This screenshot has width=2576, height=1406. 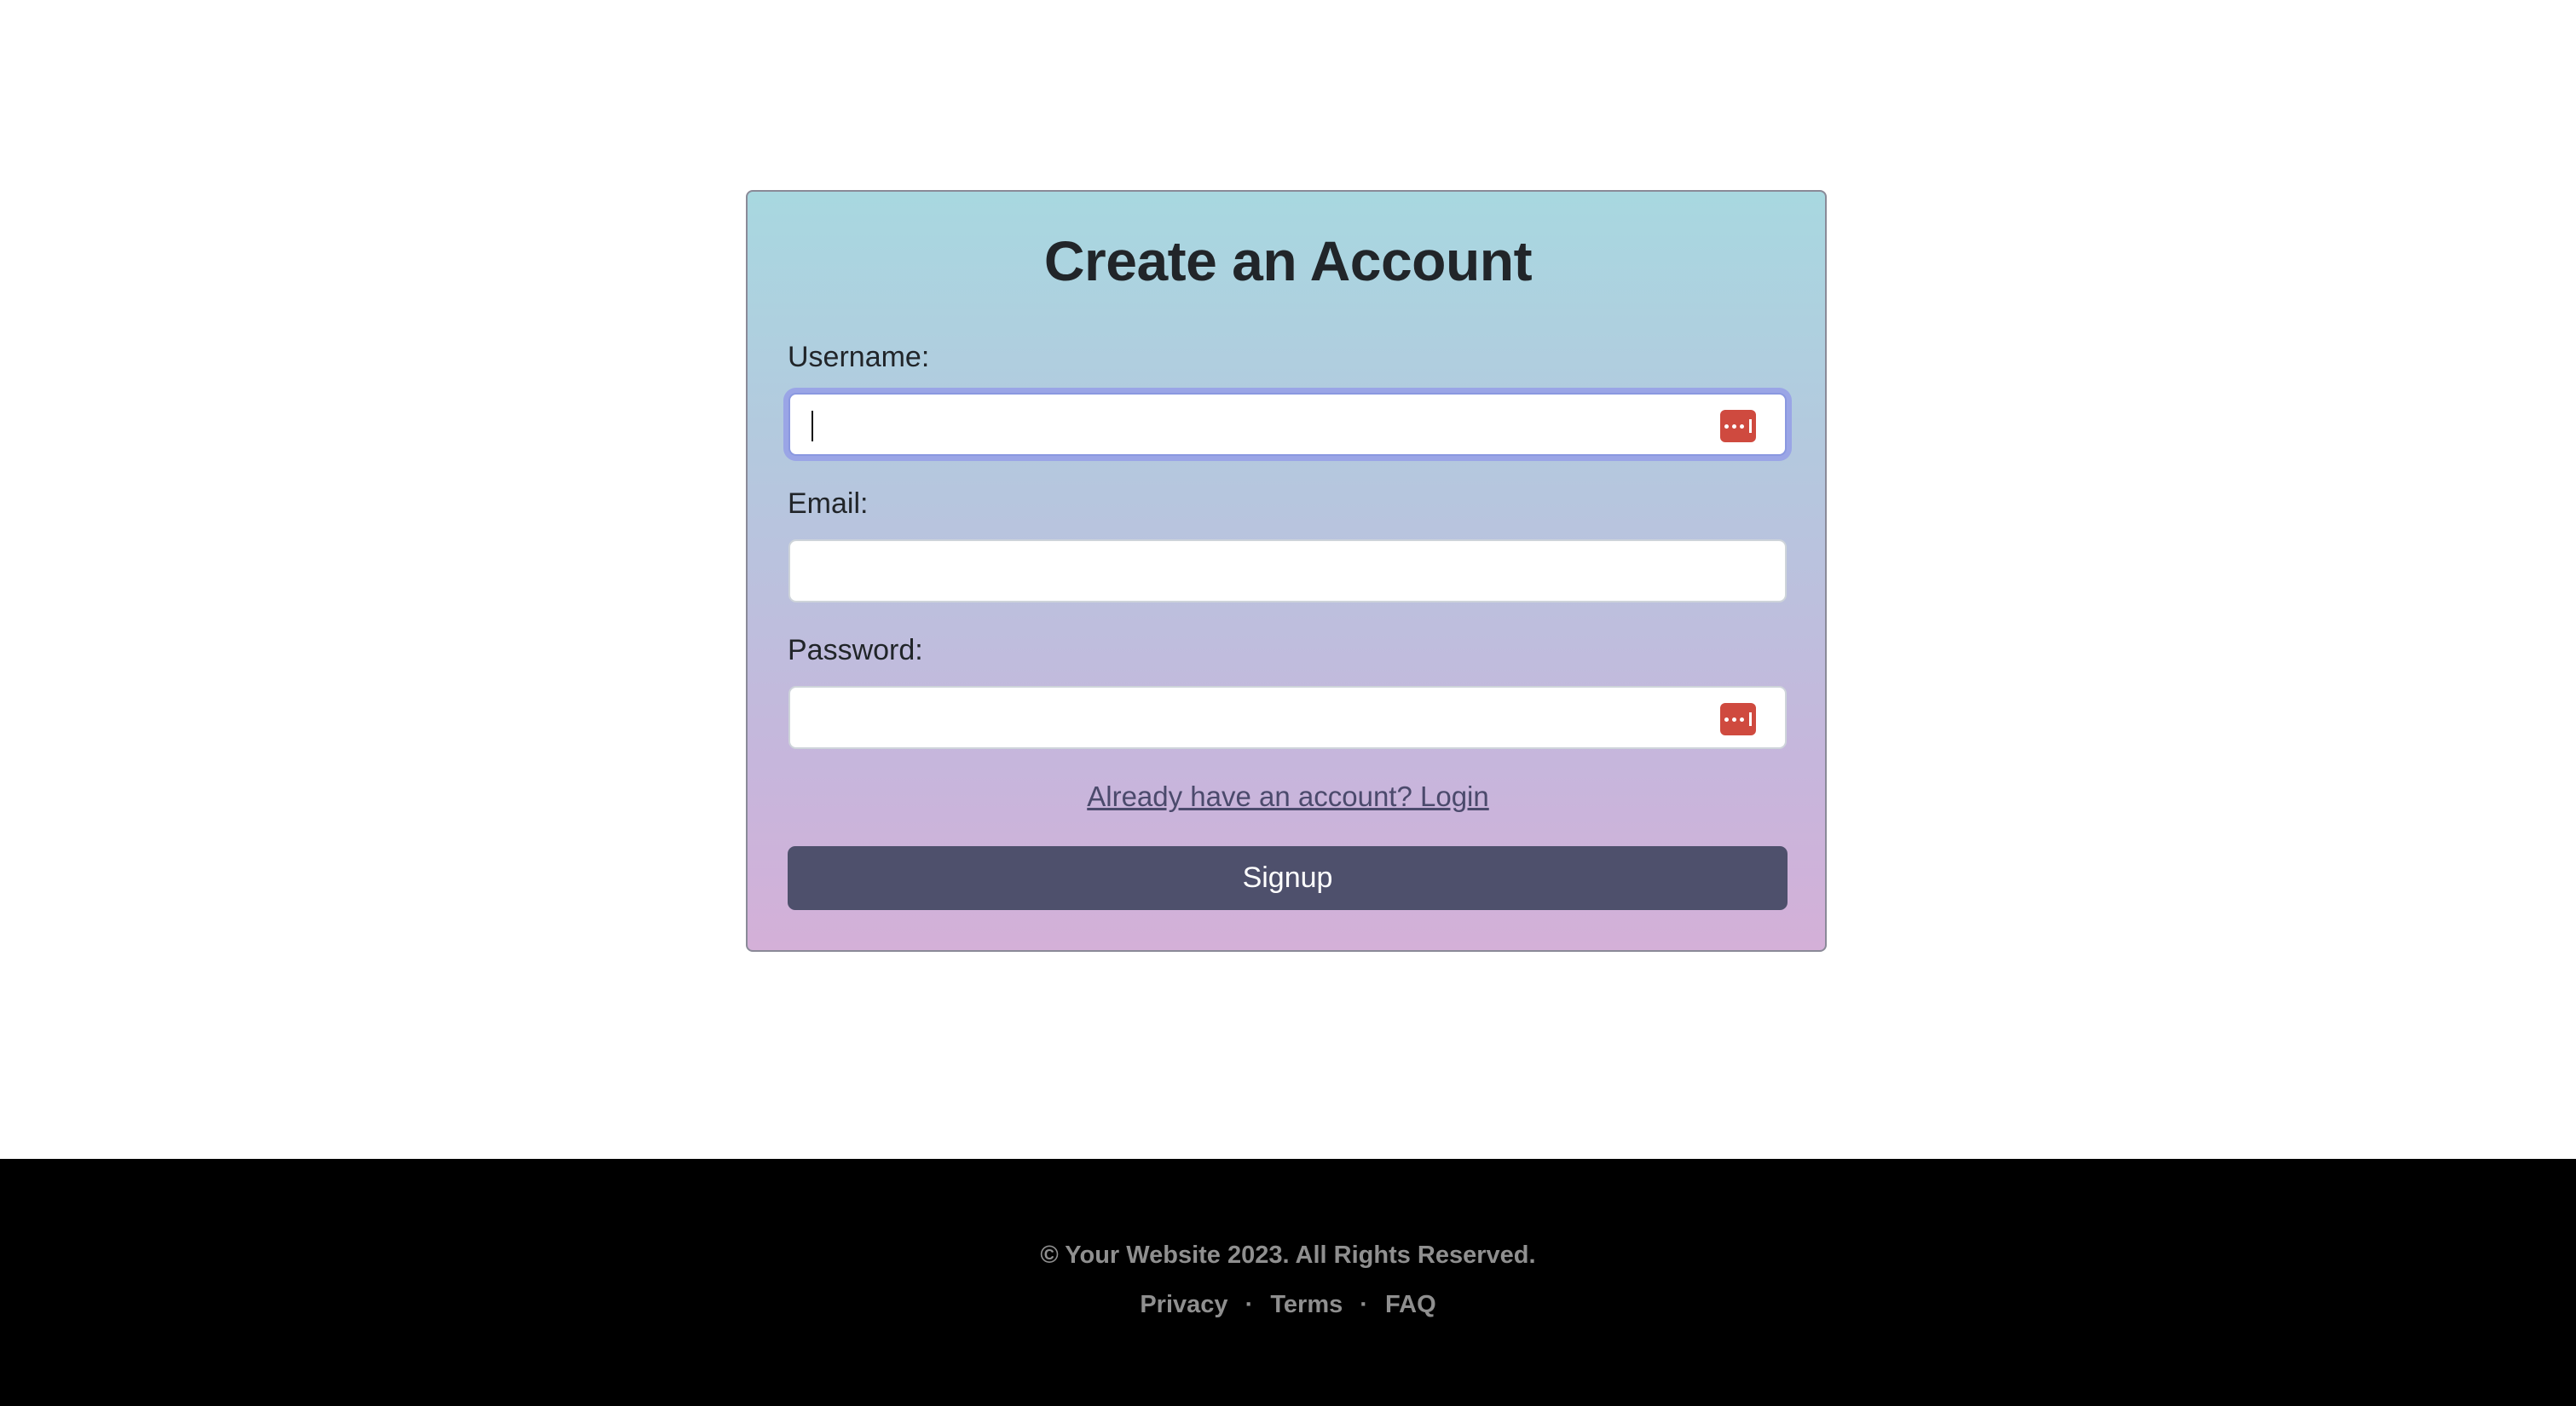 I want to click on email-field, so click(x=1287, y=570).